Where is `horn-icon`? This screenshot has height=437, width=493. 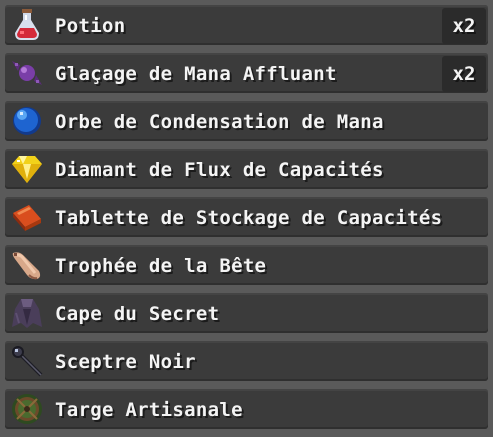
horn-icon is located at coordinates (26, 266).